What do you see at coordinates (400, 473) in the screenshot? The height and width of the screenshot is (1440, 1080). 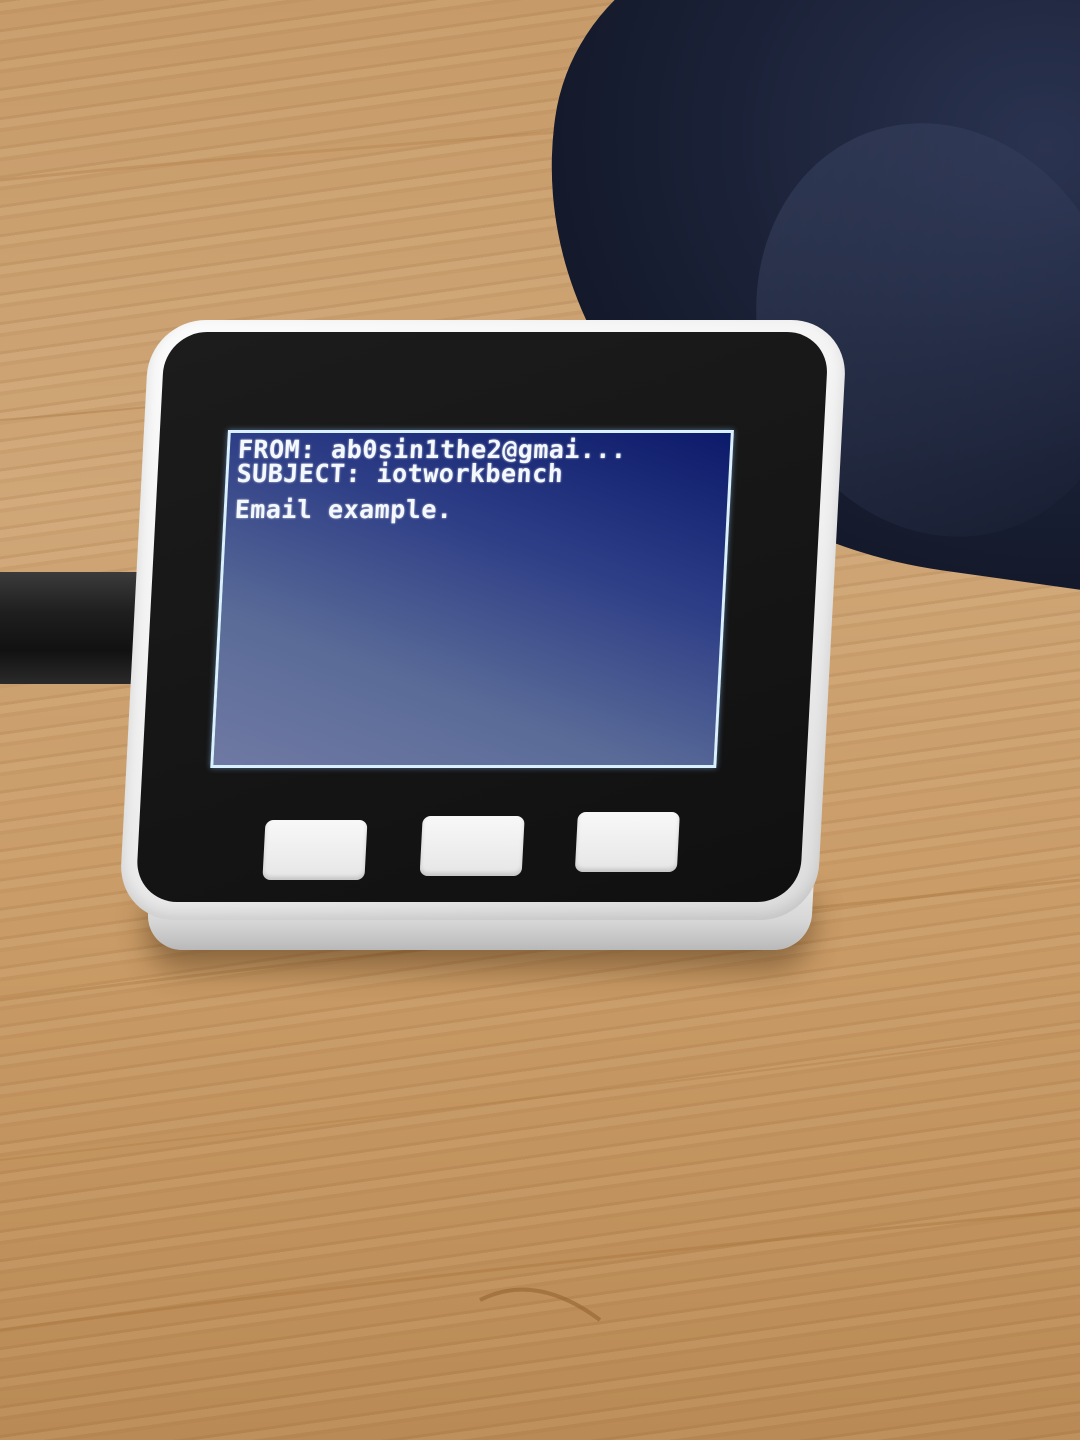 I see `email-subject-line: SUBJECT: iotworkbench` at bounding box center [400, 473].